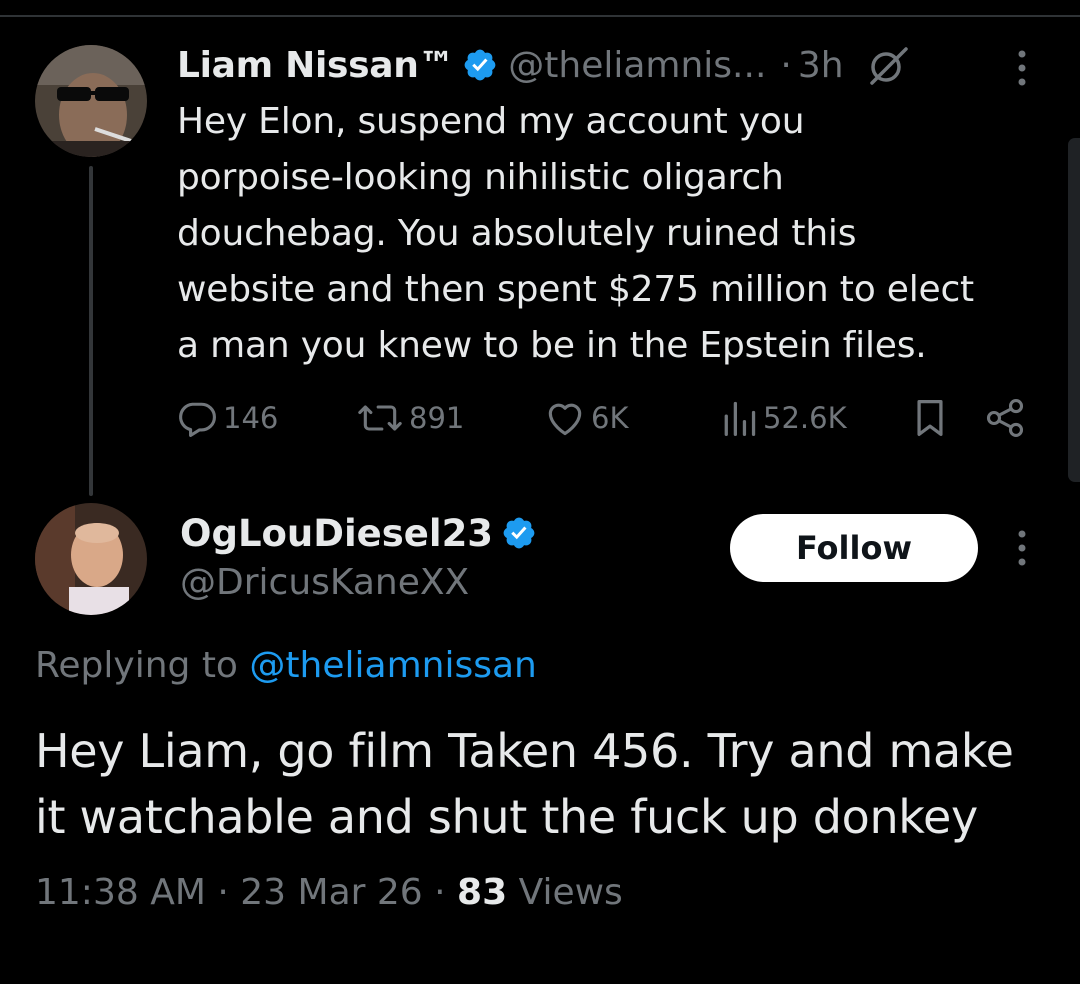 The width and height of the screenshot is (1080, 984). I want to click on post-date: 23 Mar 26, so click(331, 892).